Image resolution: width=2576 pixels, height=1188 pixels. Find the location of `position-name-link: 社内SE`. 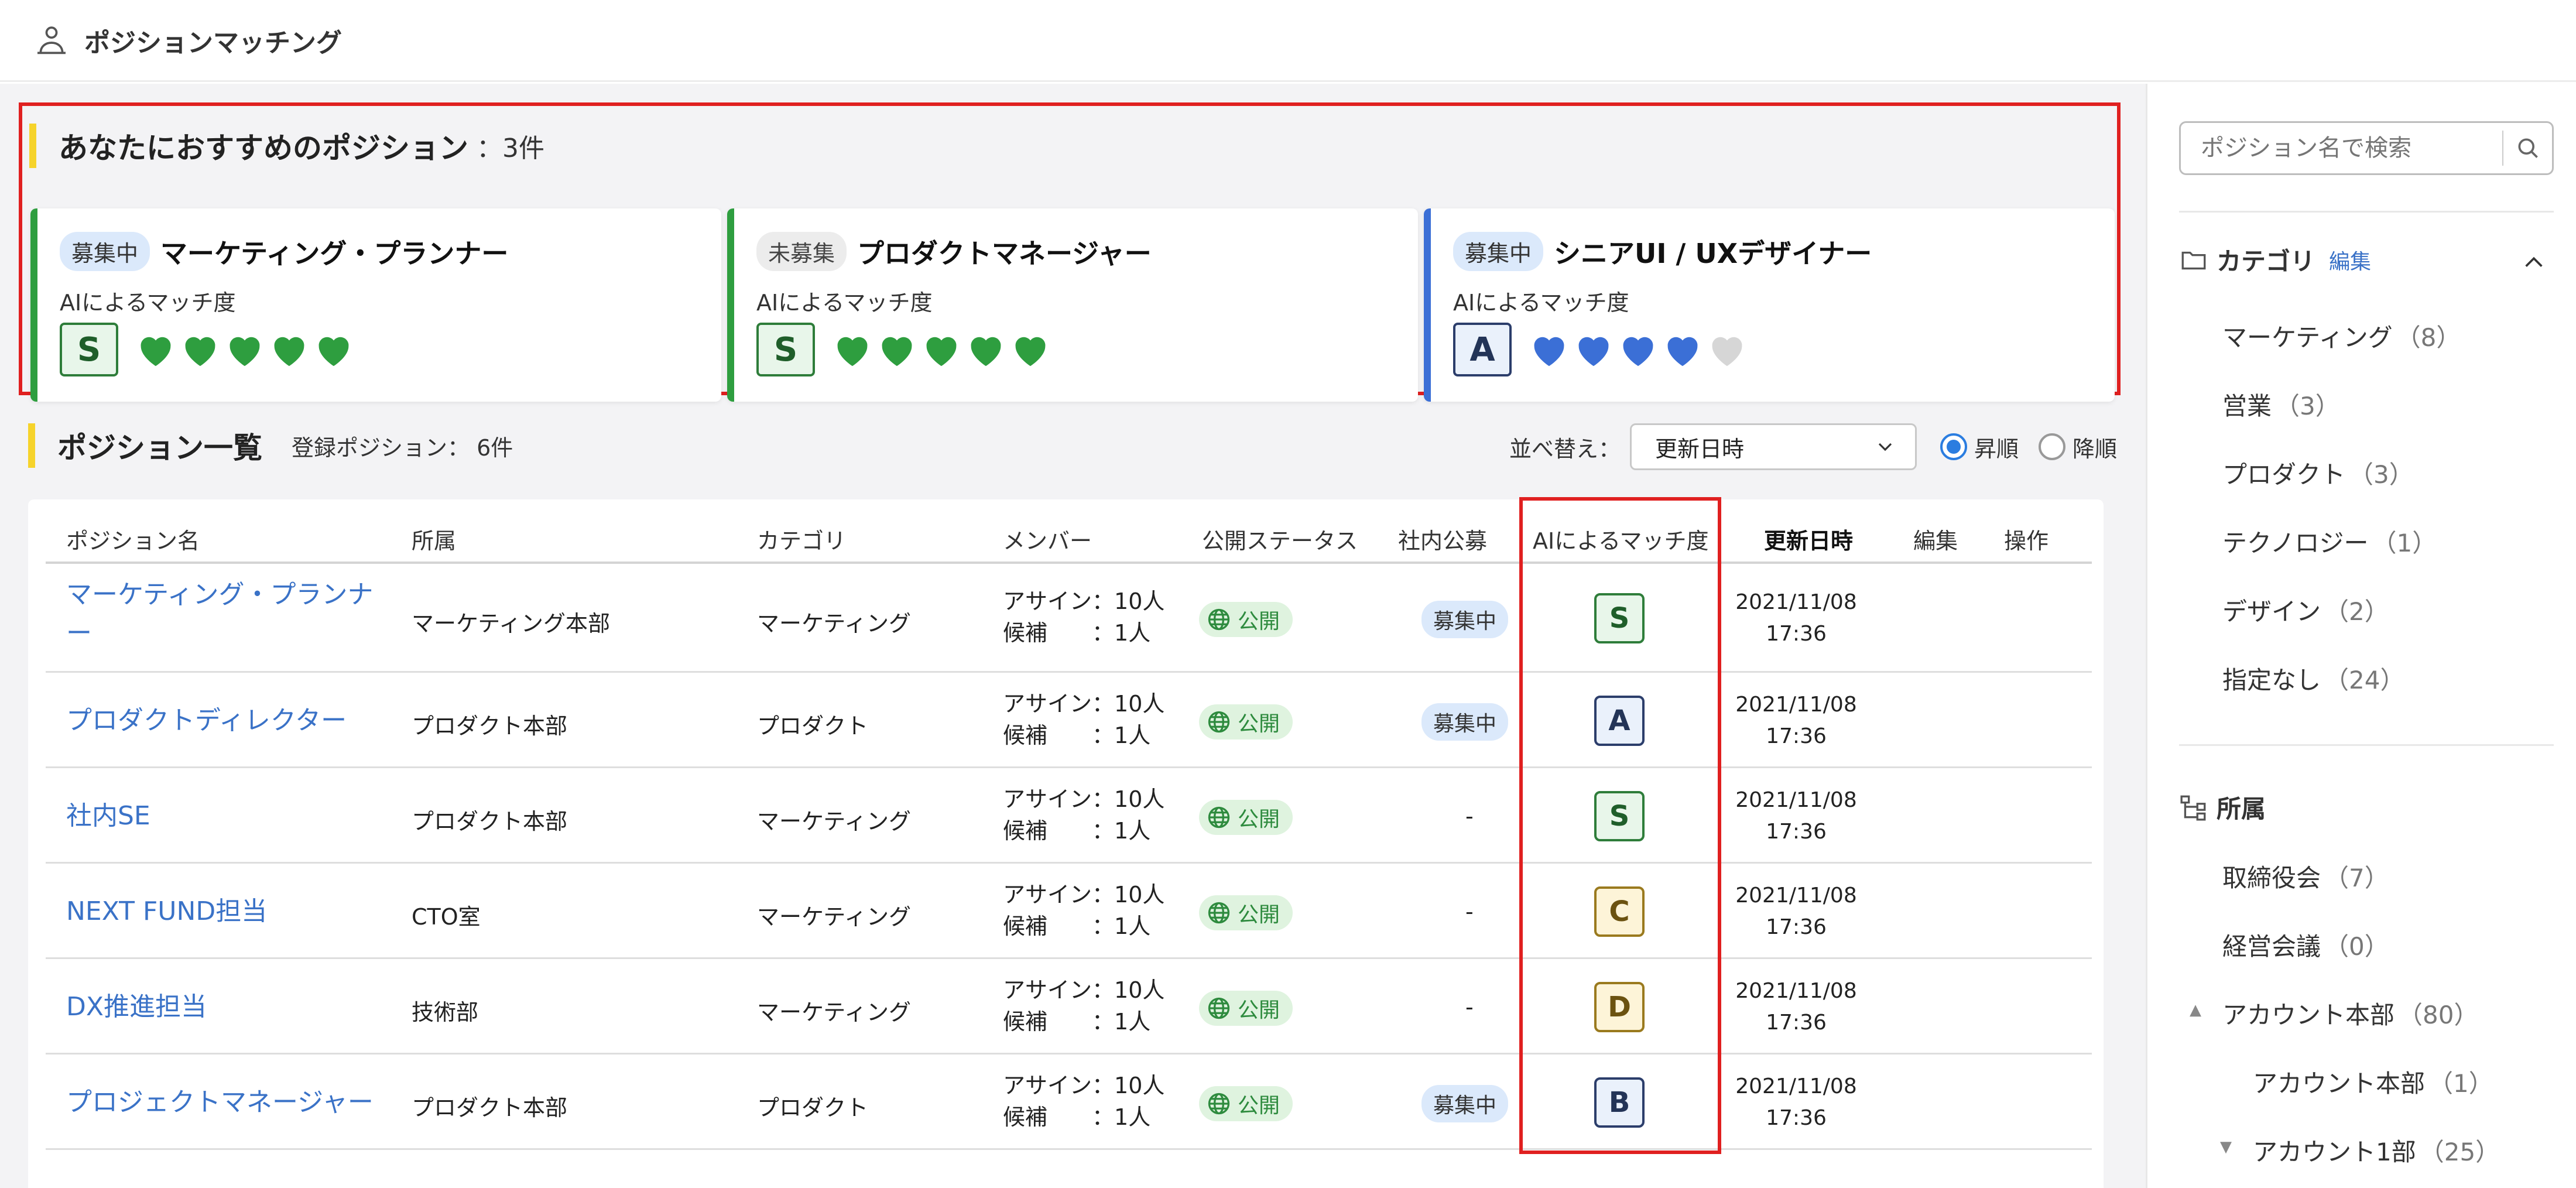

position-name-link: 社内SE is located at coordinates (224, 816).